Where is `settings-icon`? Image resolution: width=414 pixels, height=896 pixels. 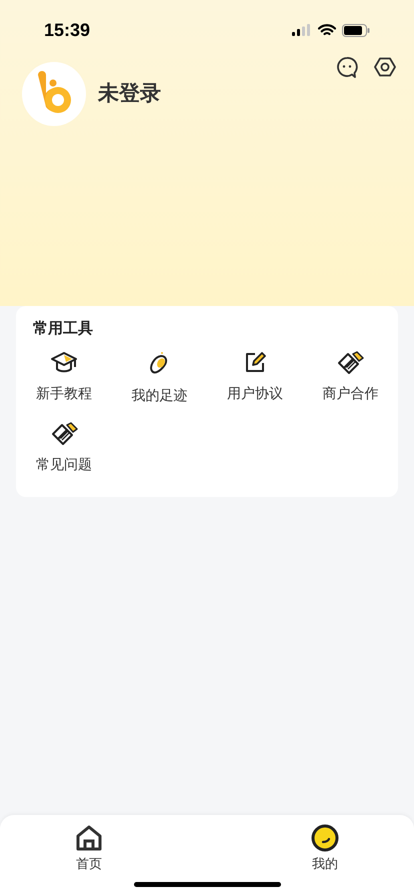 settings-icon is located at coordinates (385, 67).